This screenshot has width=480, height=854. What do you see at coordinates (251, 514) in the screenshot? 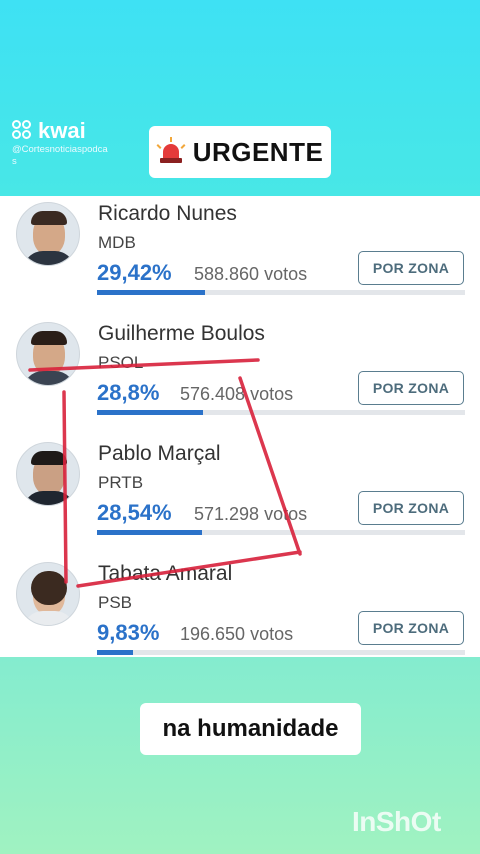
I see `candidate-votes: 571.298 votos` at bounding box center [251, 514].